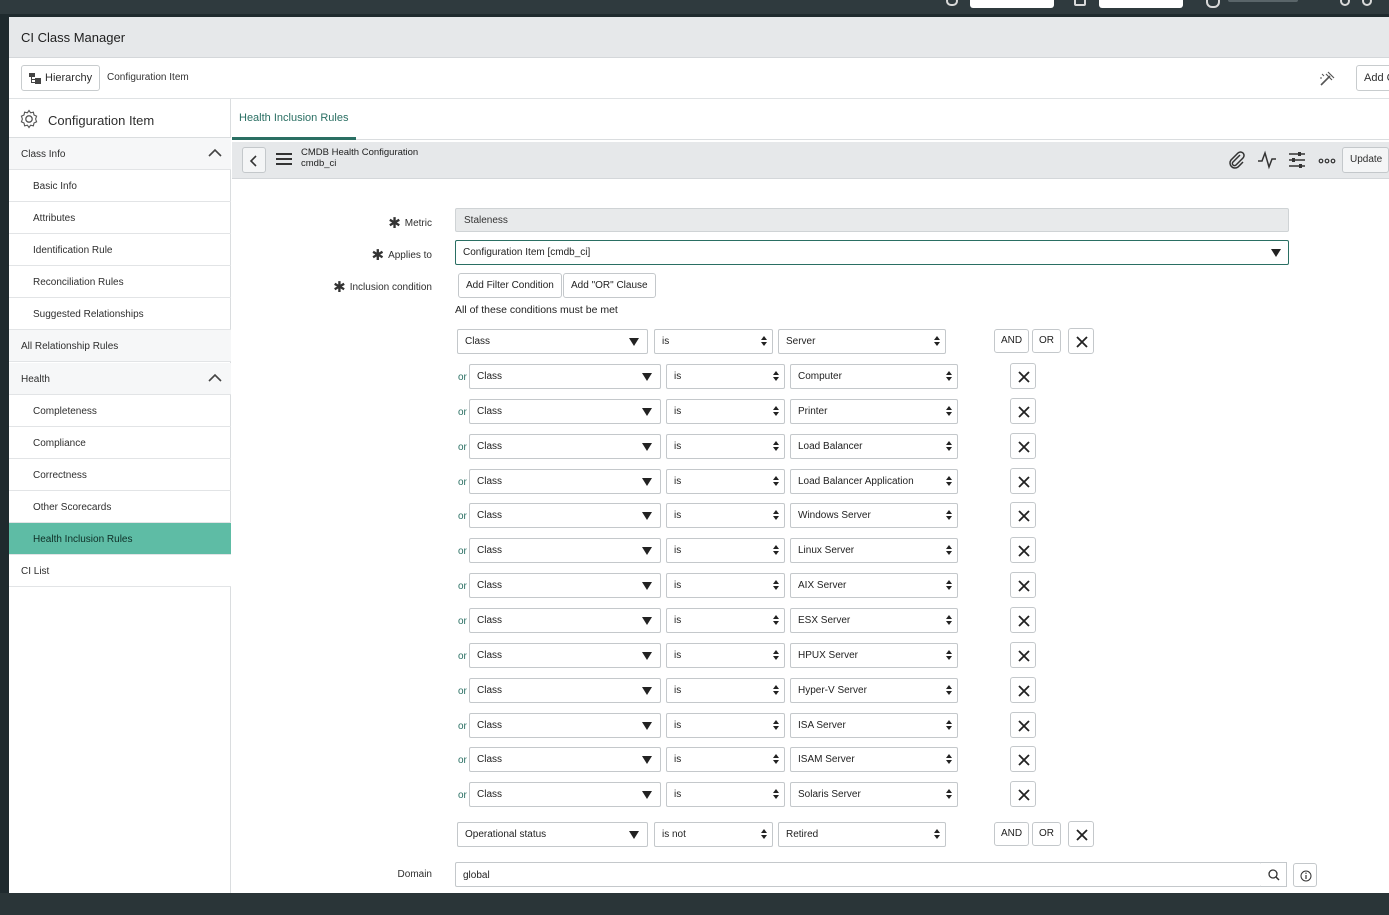 Image resolution: width=1389 pixels, height=915 pixels. Describe the element at coordinates (1213, 4) in the screenshot. I see `avatar` at that location.